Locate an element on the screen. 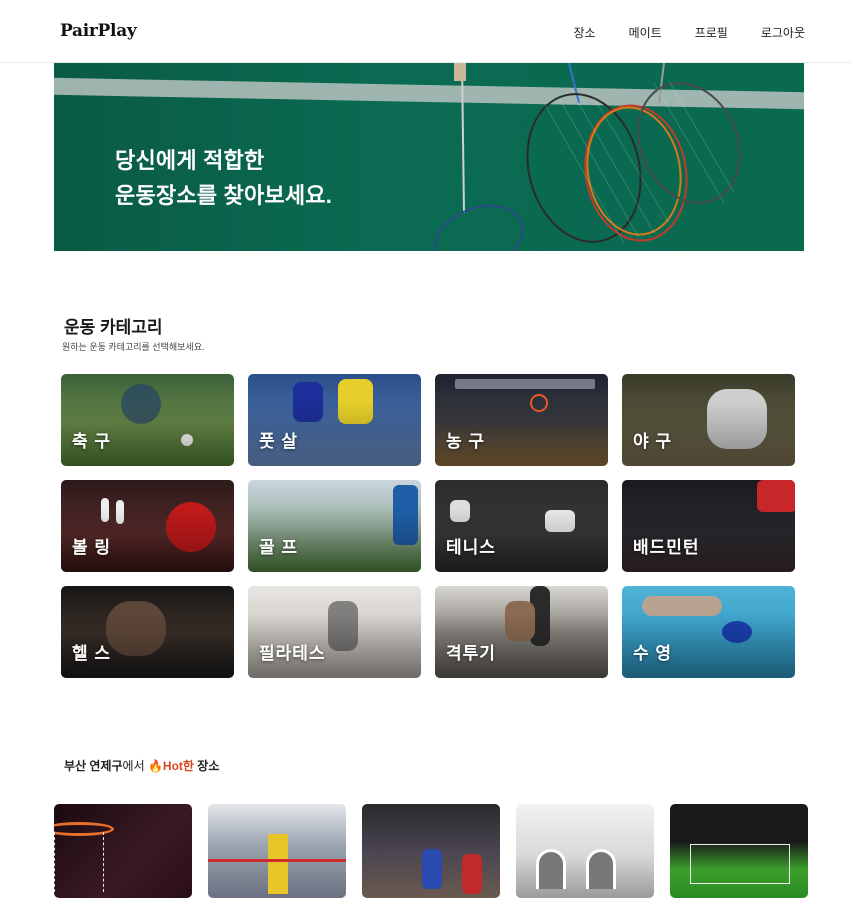 This screenshot has width=851, height=898. category-label: 볼 링 is located at coordinates (92, 547).